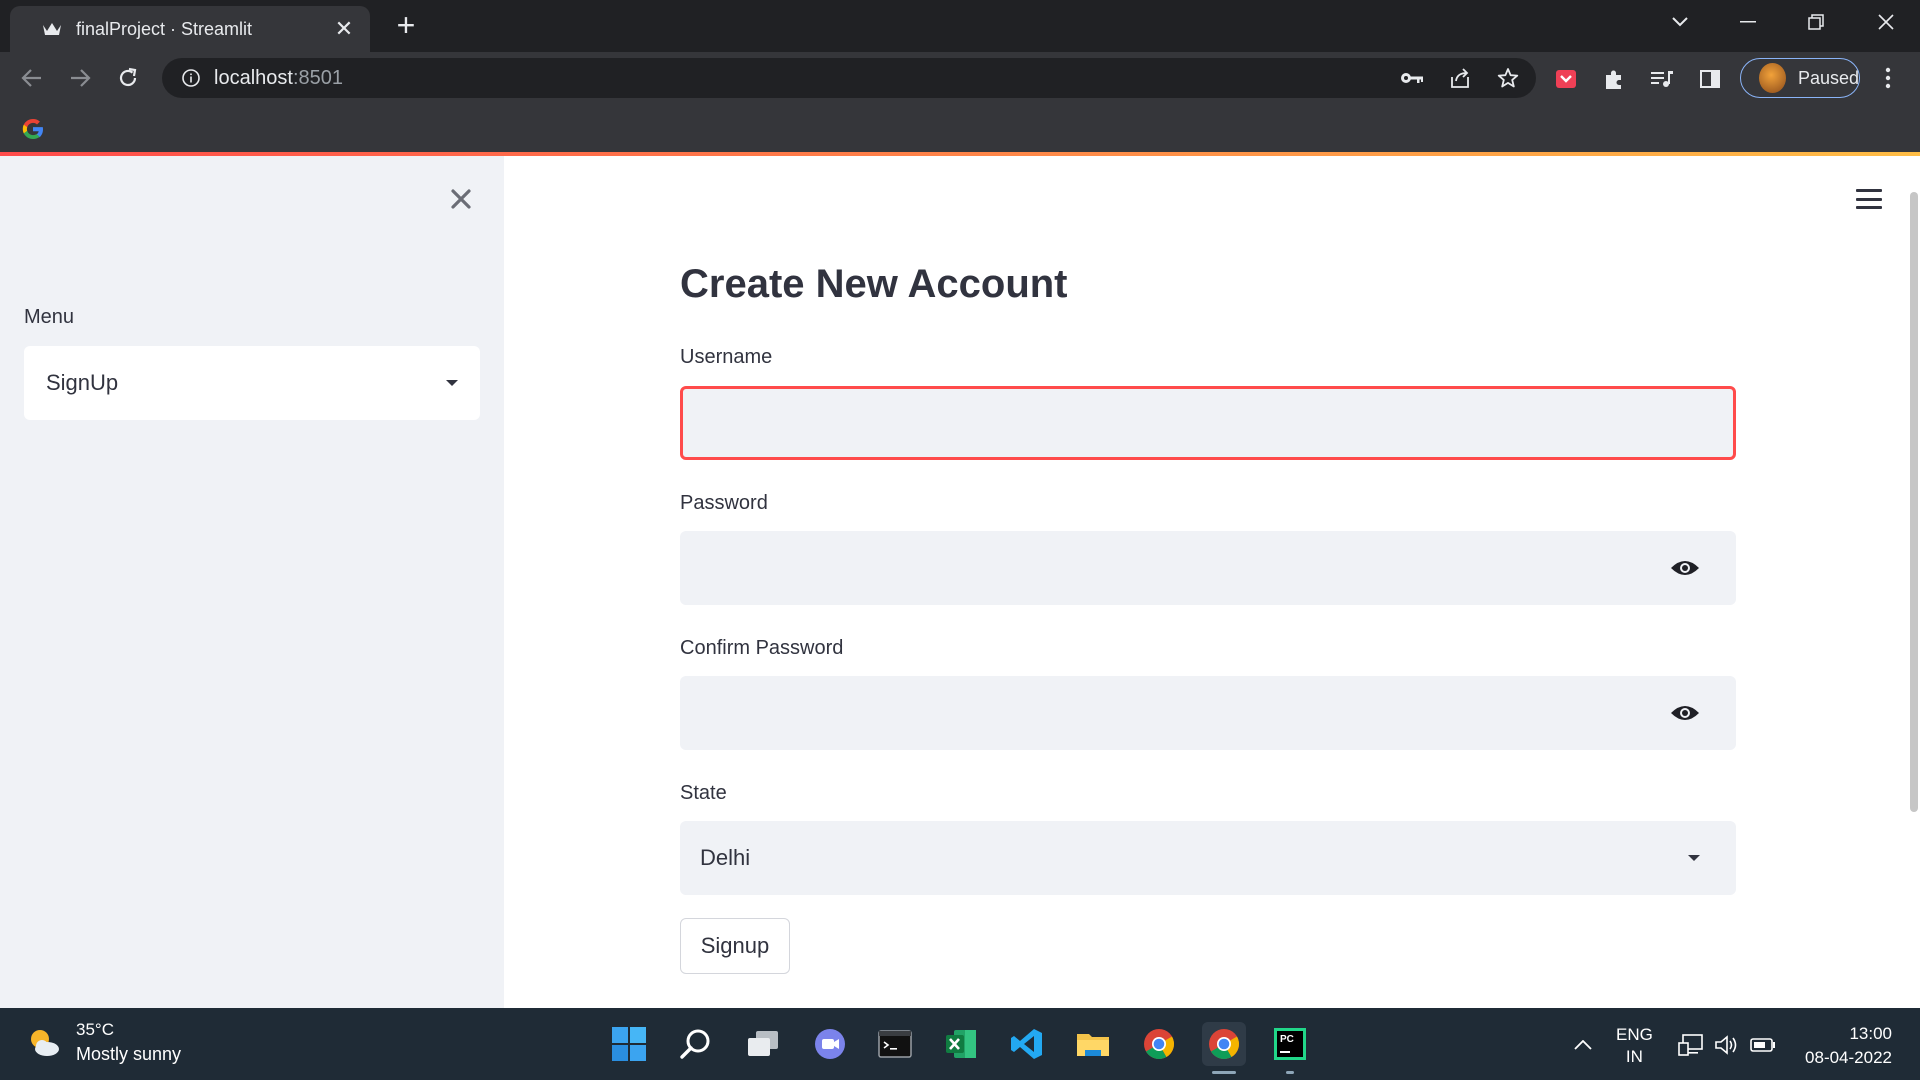 The width and height of the screenshot is (1920, 1080). Describe the element at coordinates (1680, 22) in the screenshot. I see `tab-search-icon` at that location.